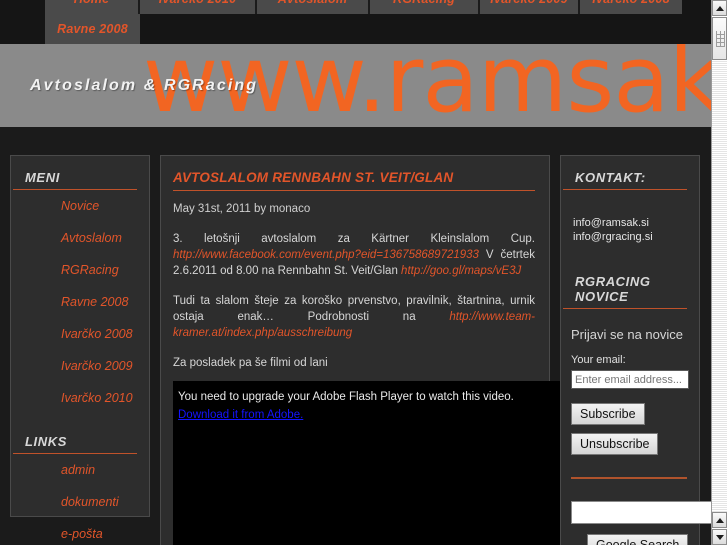 This screenshot has height=545, width=727. I want to click on scroll-up-button-bottom, so click(719, 520).